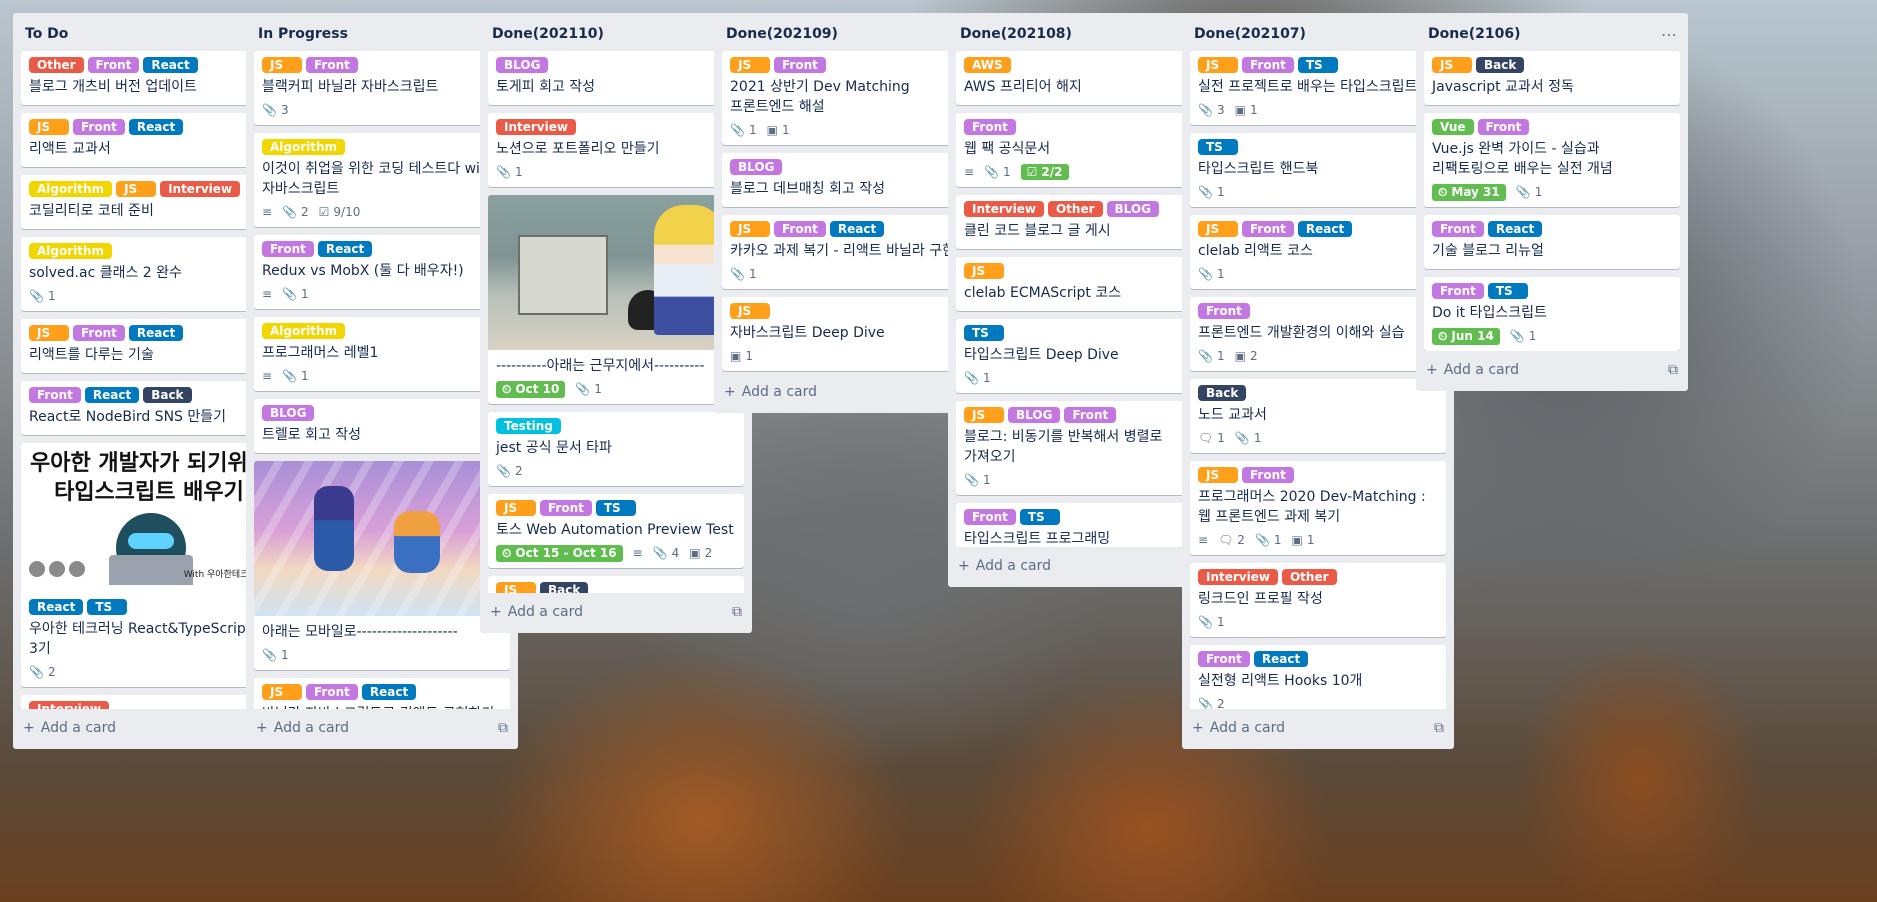 This screenshot has width=1877, height=902. I want to click on list-title: Done(2106), so click(1473, 34).